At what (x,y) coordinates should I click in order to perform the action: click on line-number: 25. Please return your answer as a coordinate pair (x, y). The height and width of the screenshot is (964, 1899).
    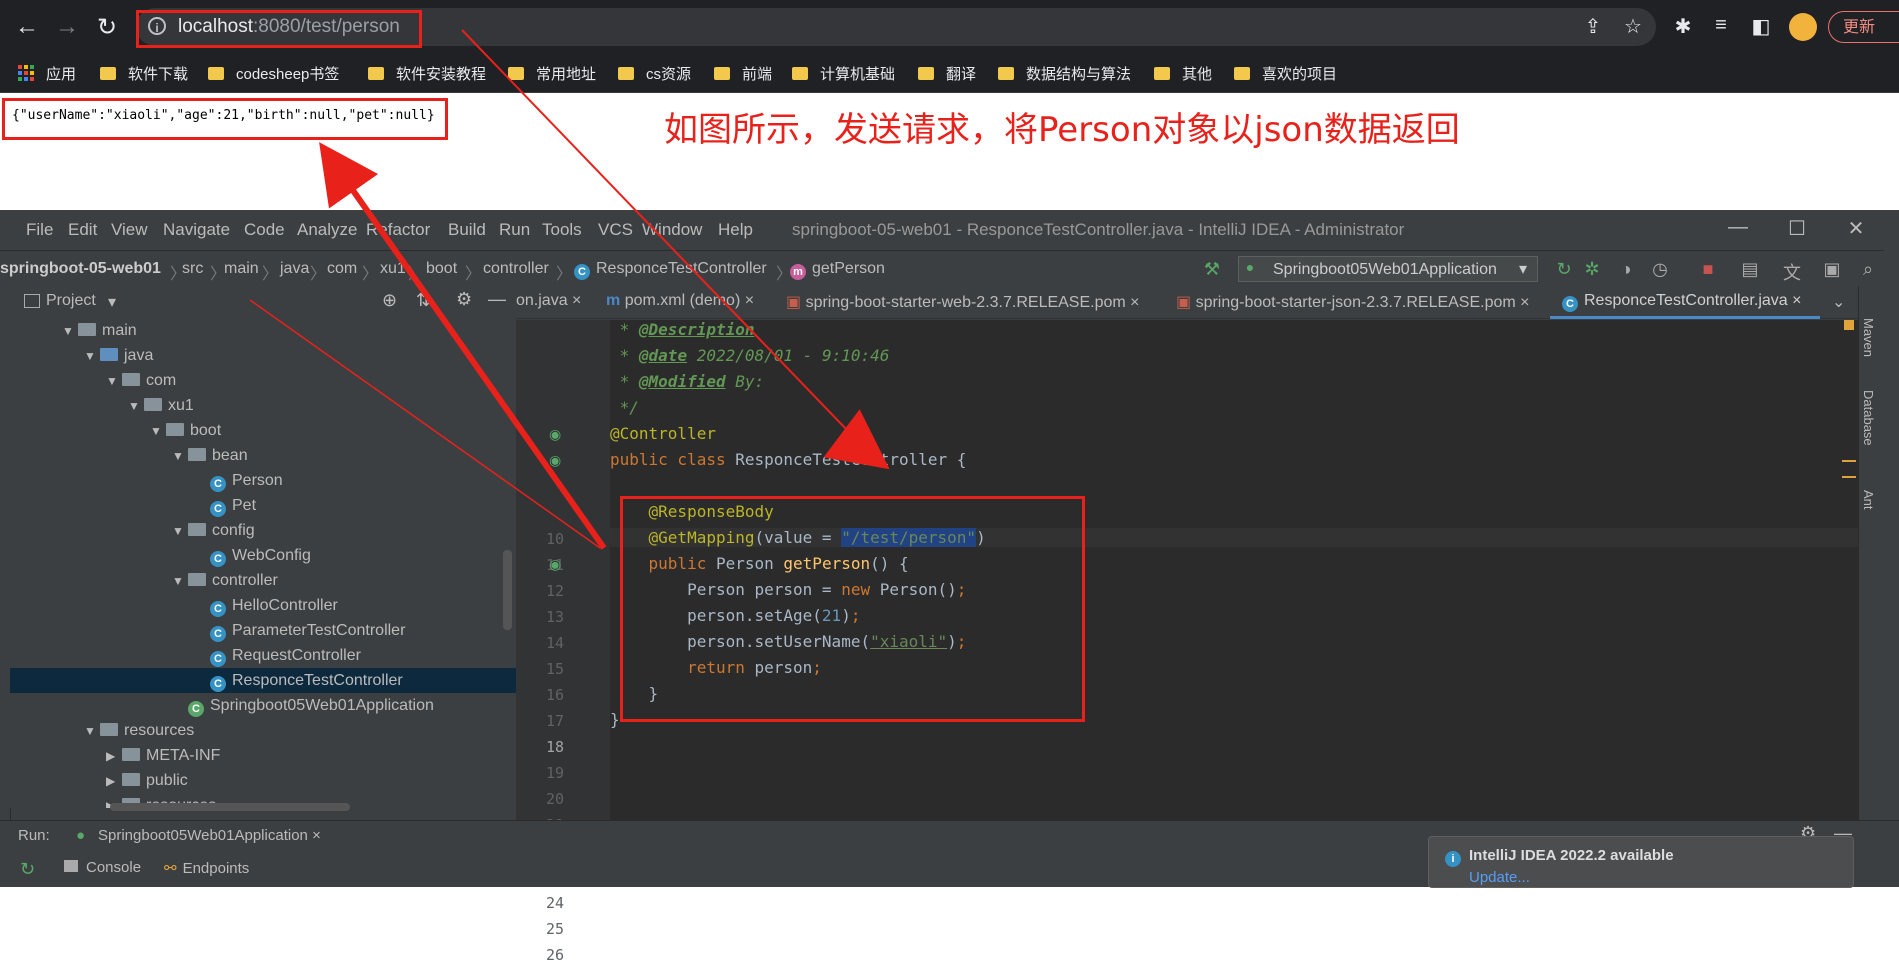
    Looking at the image, I should click on (554, 929).